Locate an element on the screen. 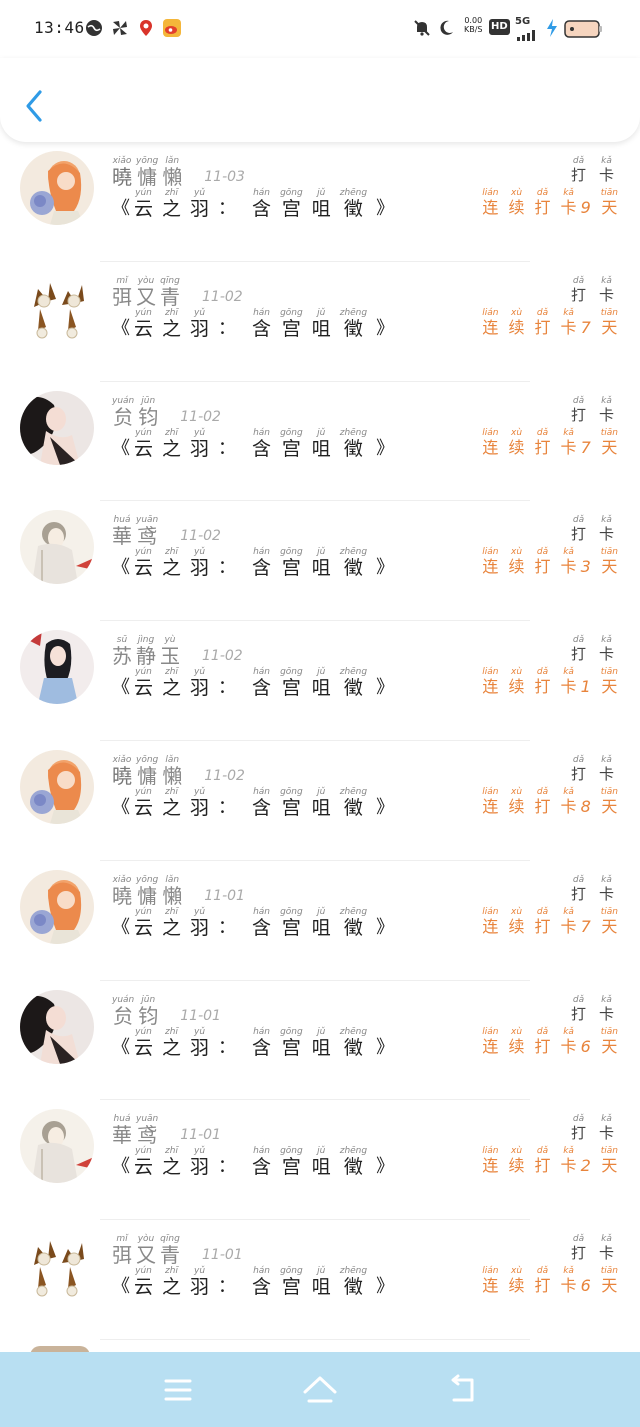  pinyin: tiān is located at coordinates (609, 552).